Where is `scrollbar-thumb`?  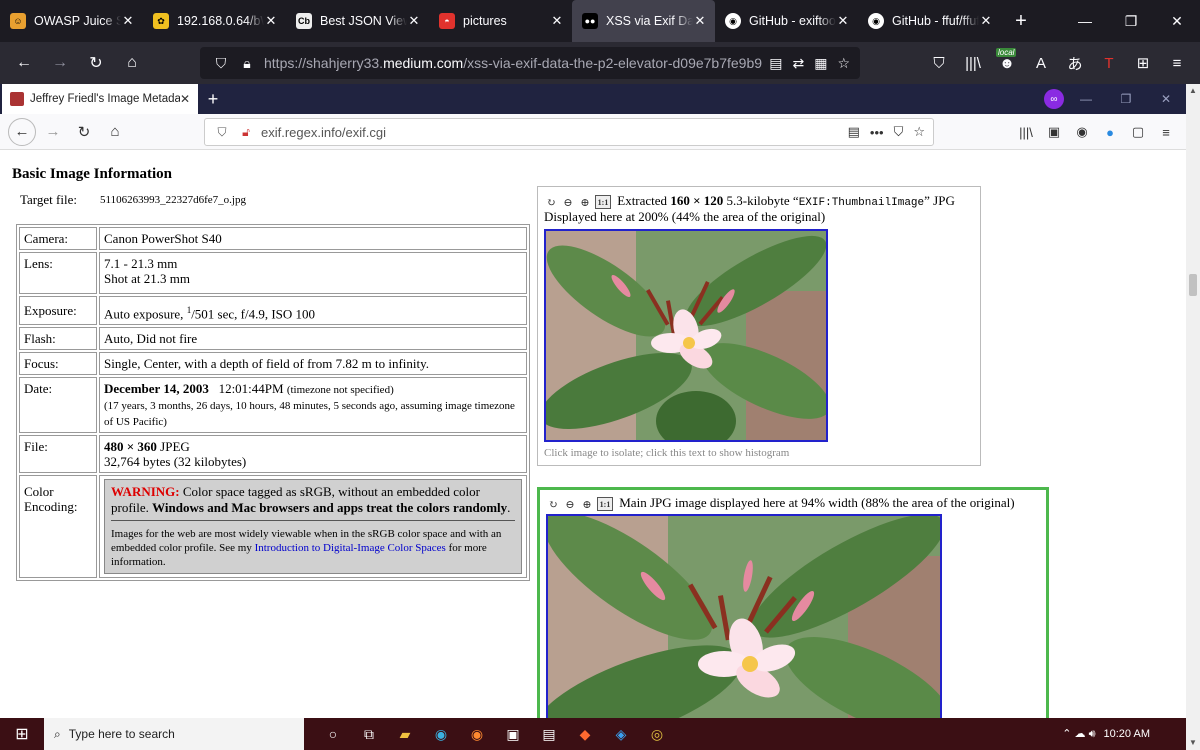 scrollbar-thumb is located at coordinates (1193, 285).